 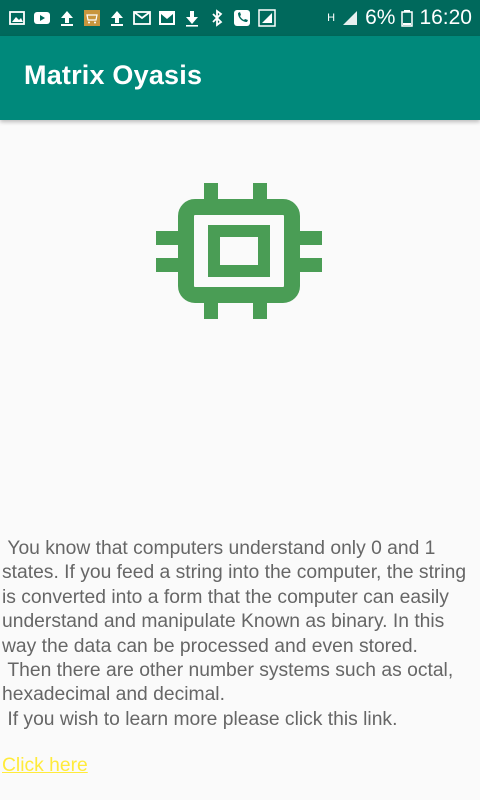 I want to click on battery-icon, so click(x=407, y=18).